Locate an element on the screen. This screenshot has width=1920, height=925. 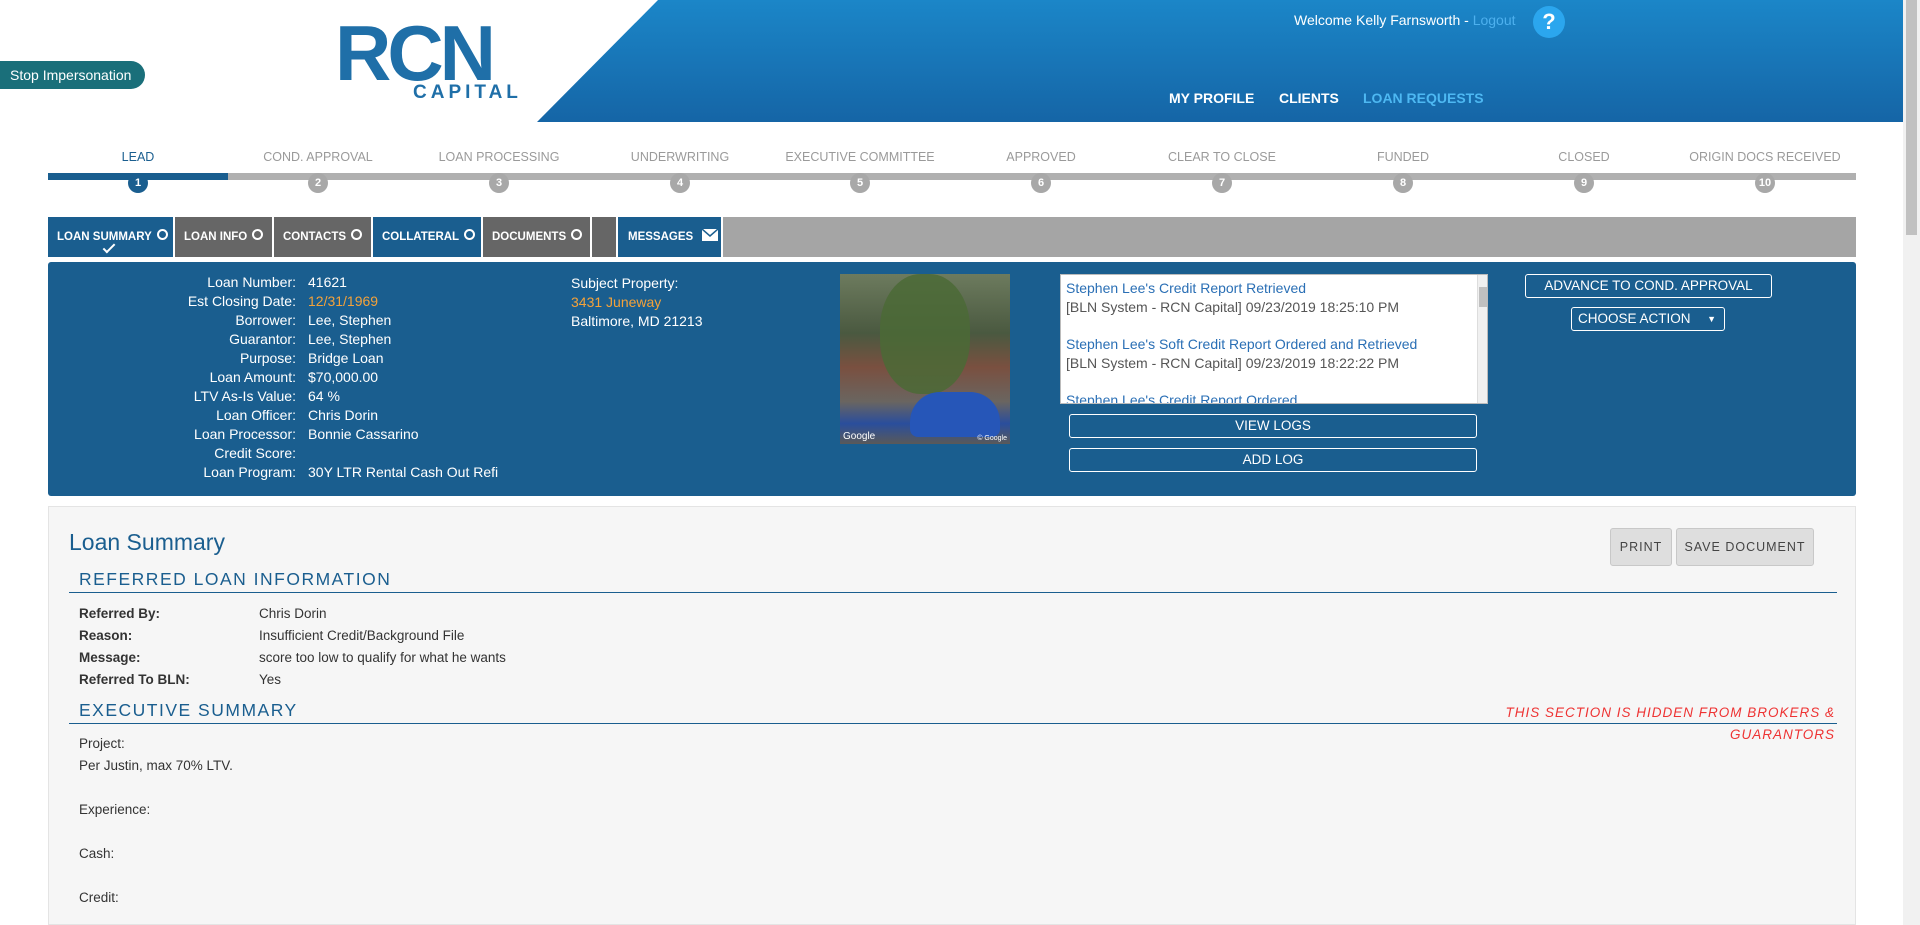
log-title: Stephen Lee's Credit Report Ordered is located at coordinates (1266, 397).